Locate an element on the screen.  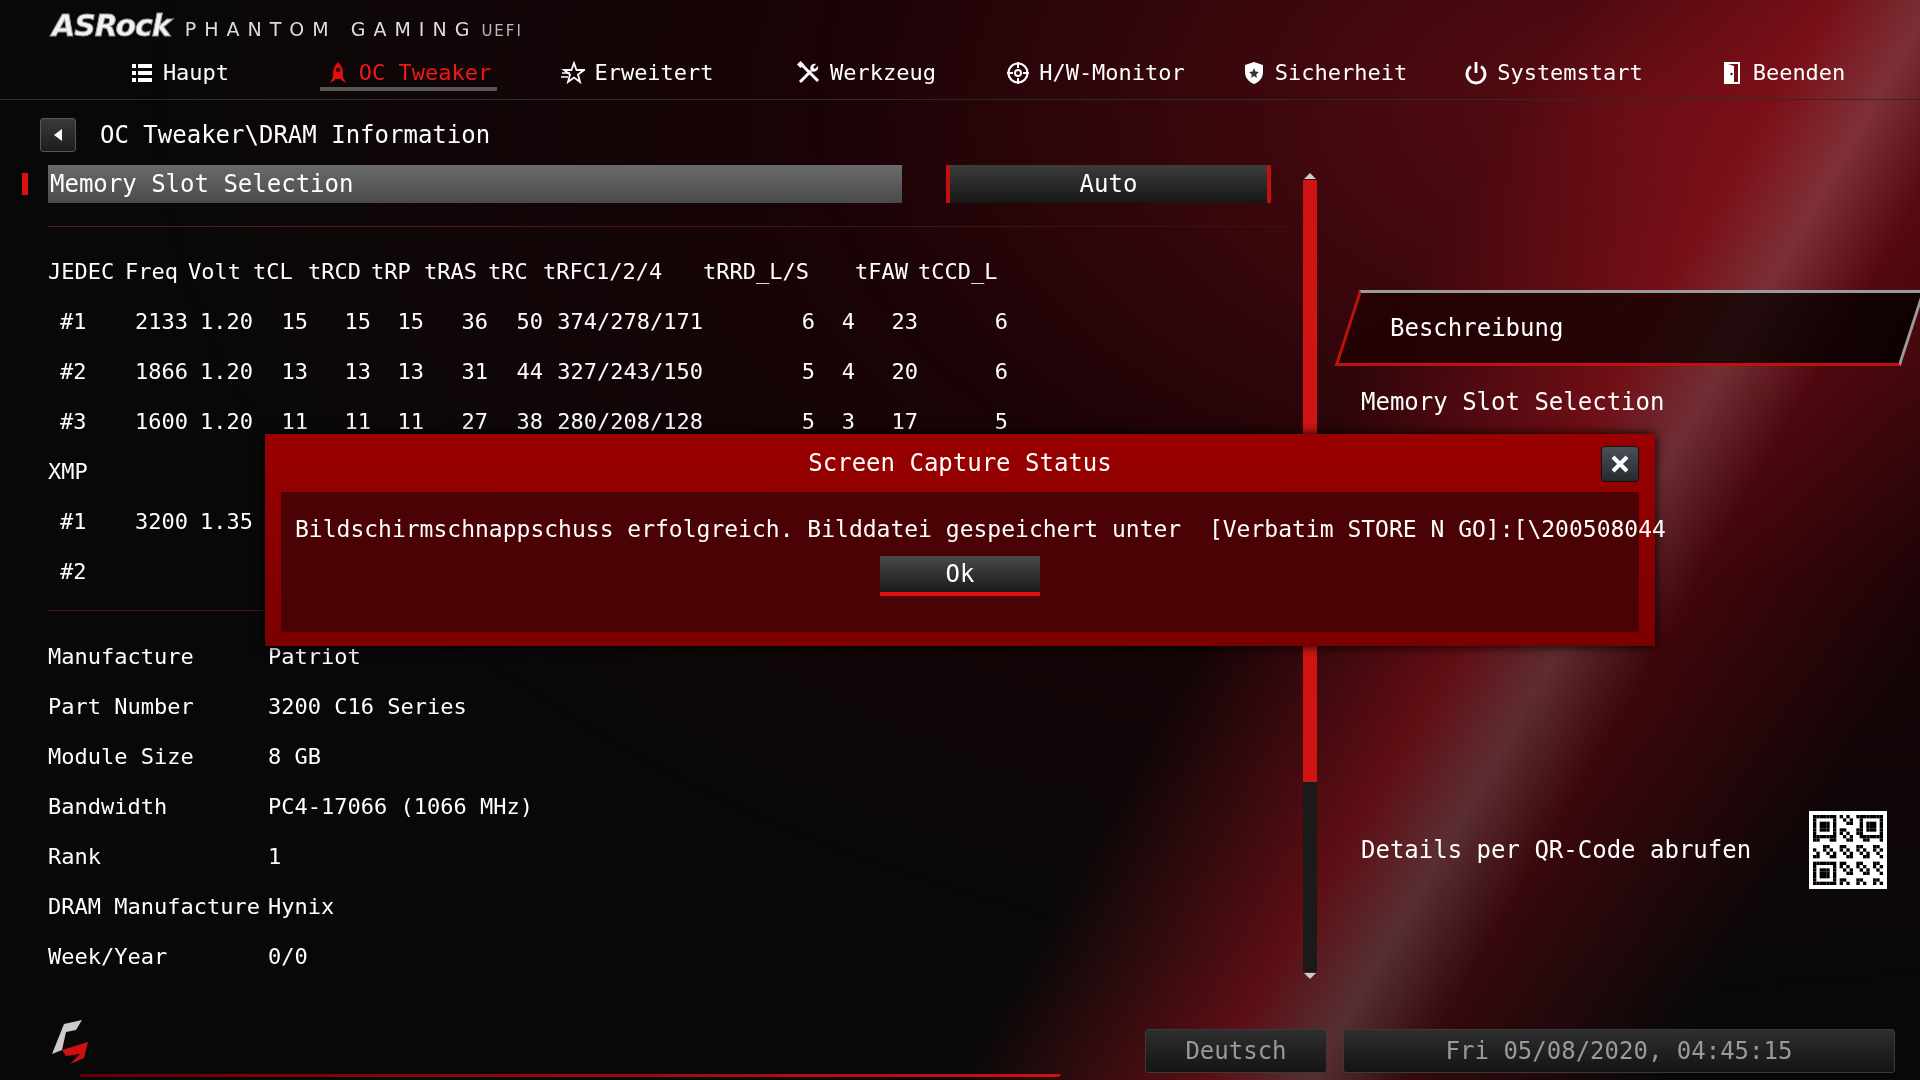
crosshair-icon is located at coordinates (1018, 72).